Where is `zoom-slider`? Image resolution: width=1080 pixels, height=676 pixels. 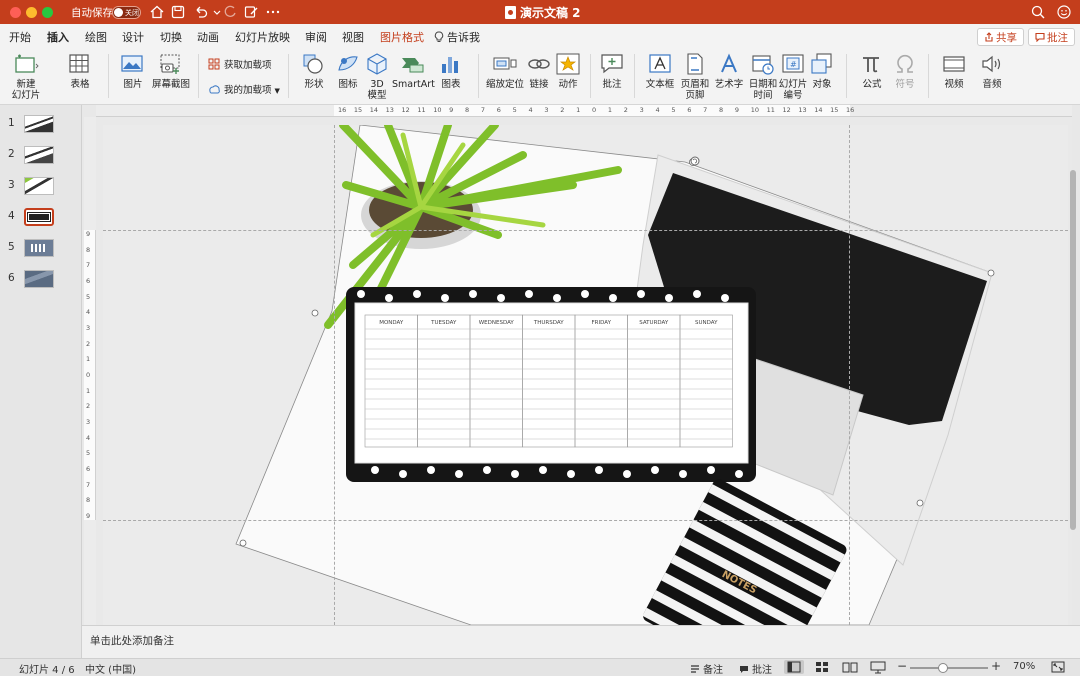
zoom-slider is located at coordinates (949, 668).